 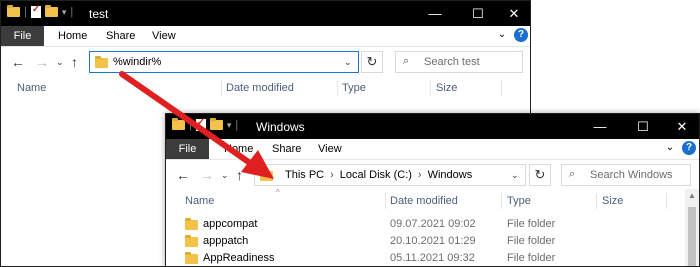 I want to click on breadcrumb-windows: Windows, so click(x=450, y=175).